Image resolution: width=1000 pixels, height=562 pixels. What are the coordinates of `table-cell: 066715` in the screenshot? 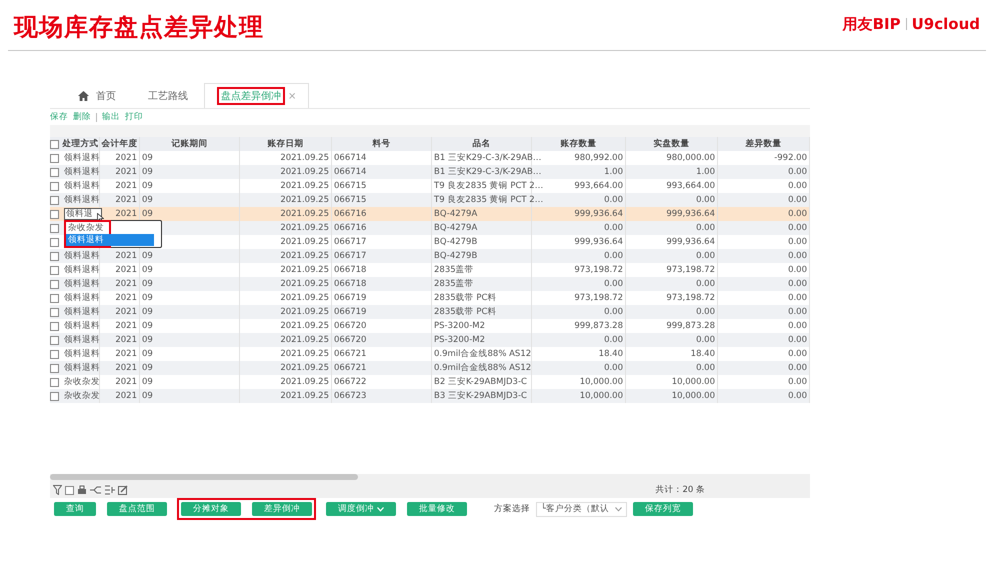 It's located at (350, 200).